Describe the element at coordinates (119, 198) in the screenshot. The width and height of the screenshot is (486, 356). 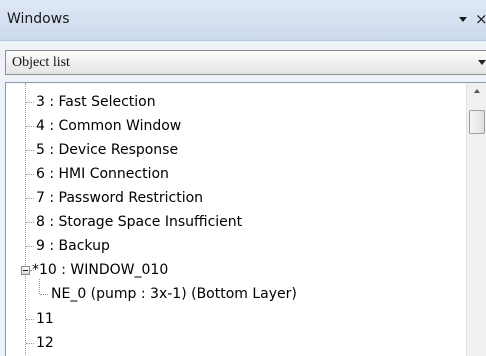
I see `tree-item: 7 : Password Restriction` at that location.